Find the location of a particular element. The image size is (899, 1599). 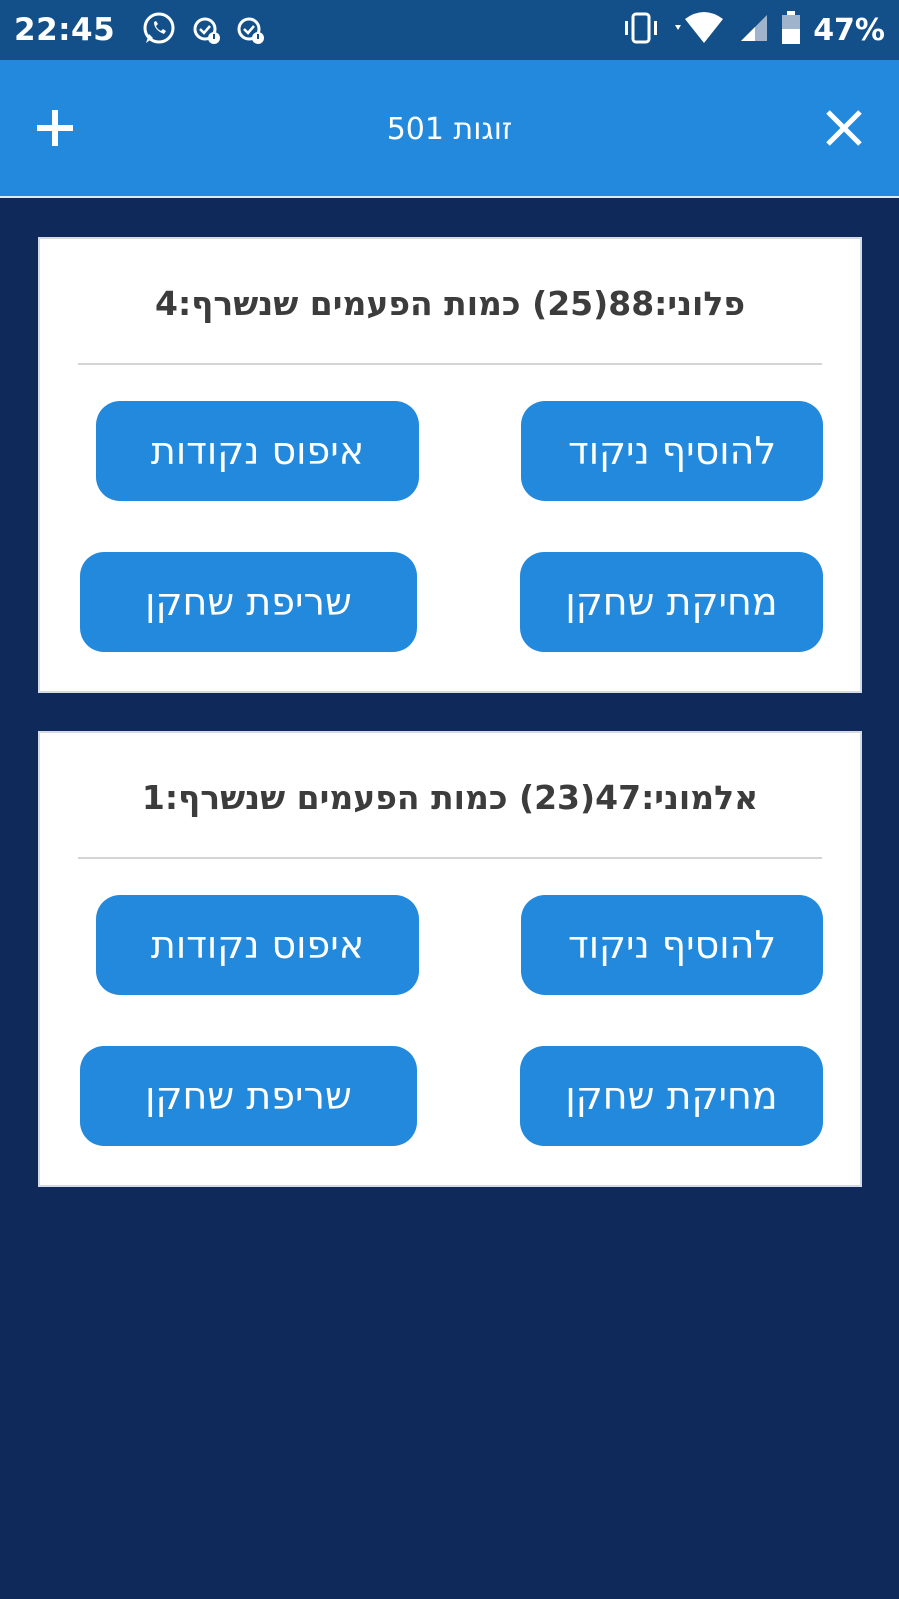

signal-icon is located at coordinates (754, 30).